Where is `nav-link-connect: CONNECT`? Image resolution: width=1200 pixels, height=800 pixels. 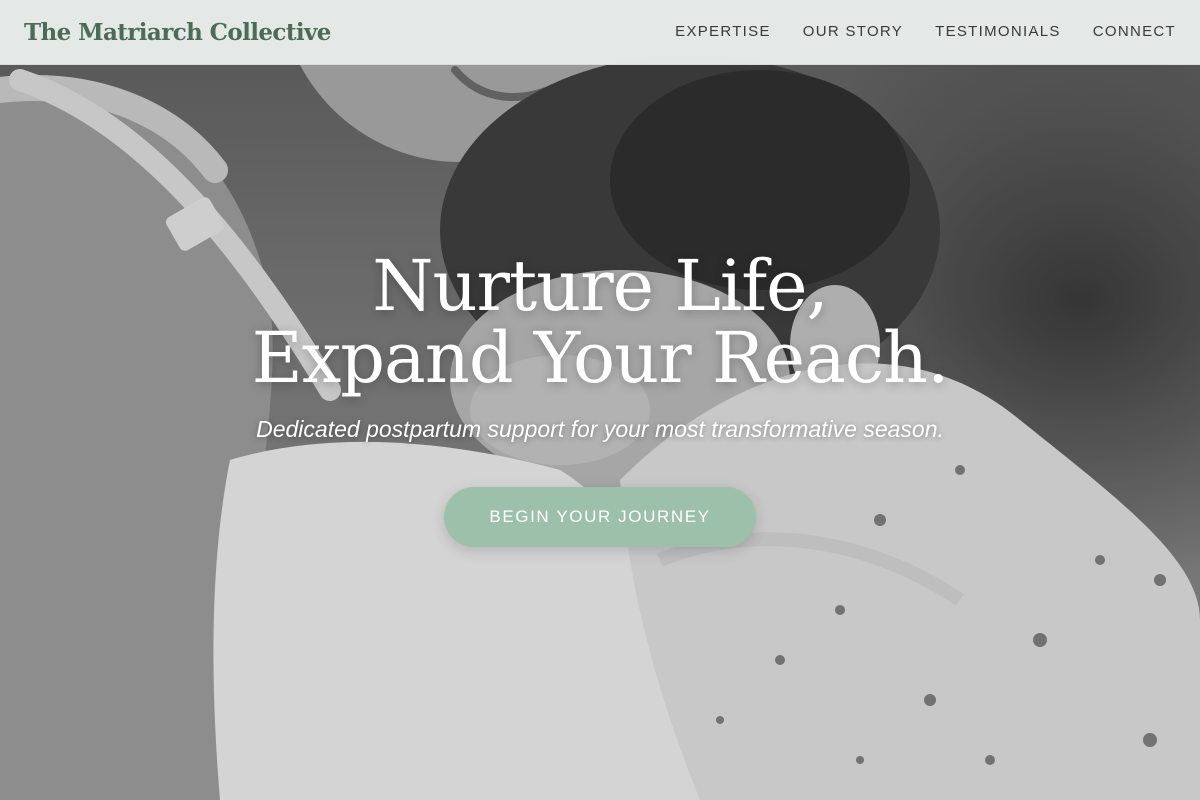 nav-link-connect: CONNECT is located at coordinates (1134, 31).